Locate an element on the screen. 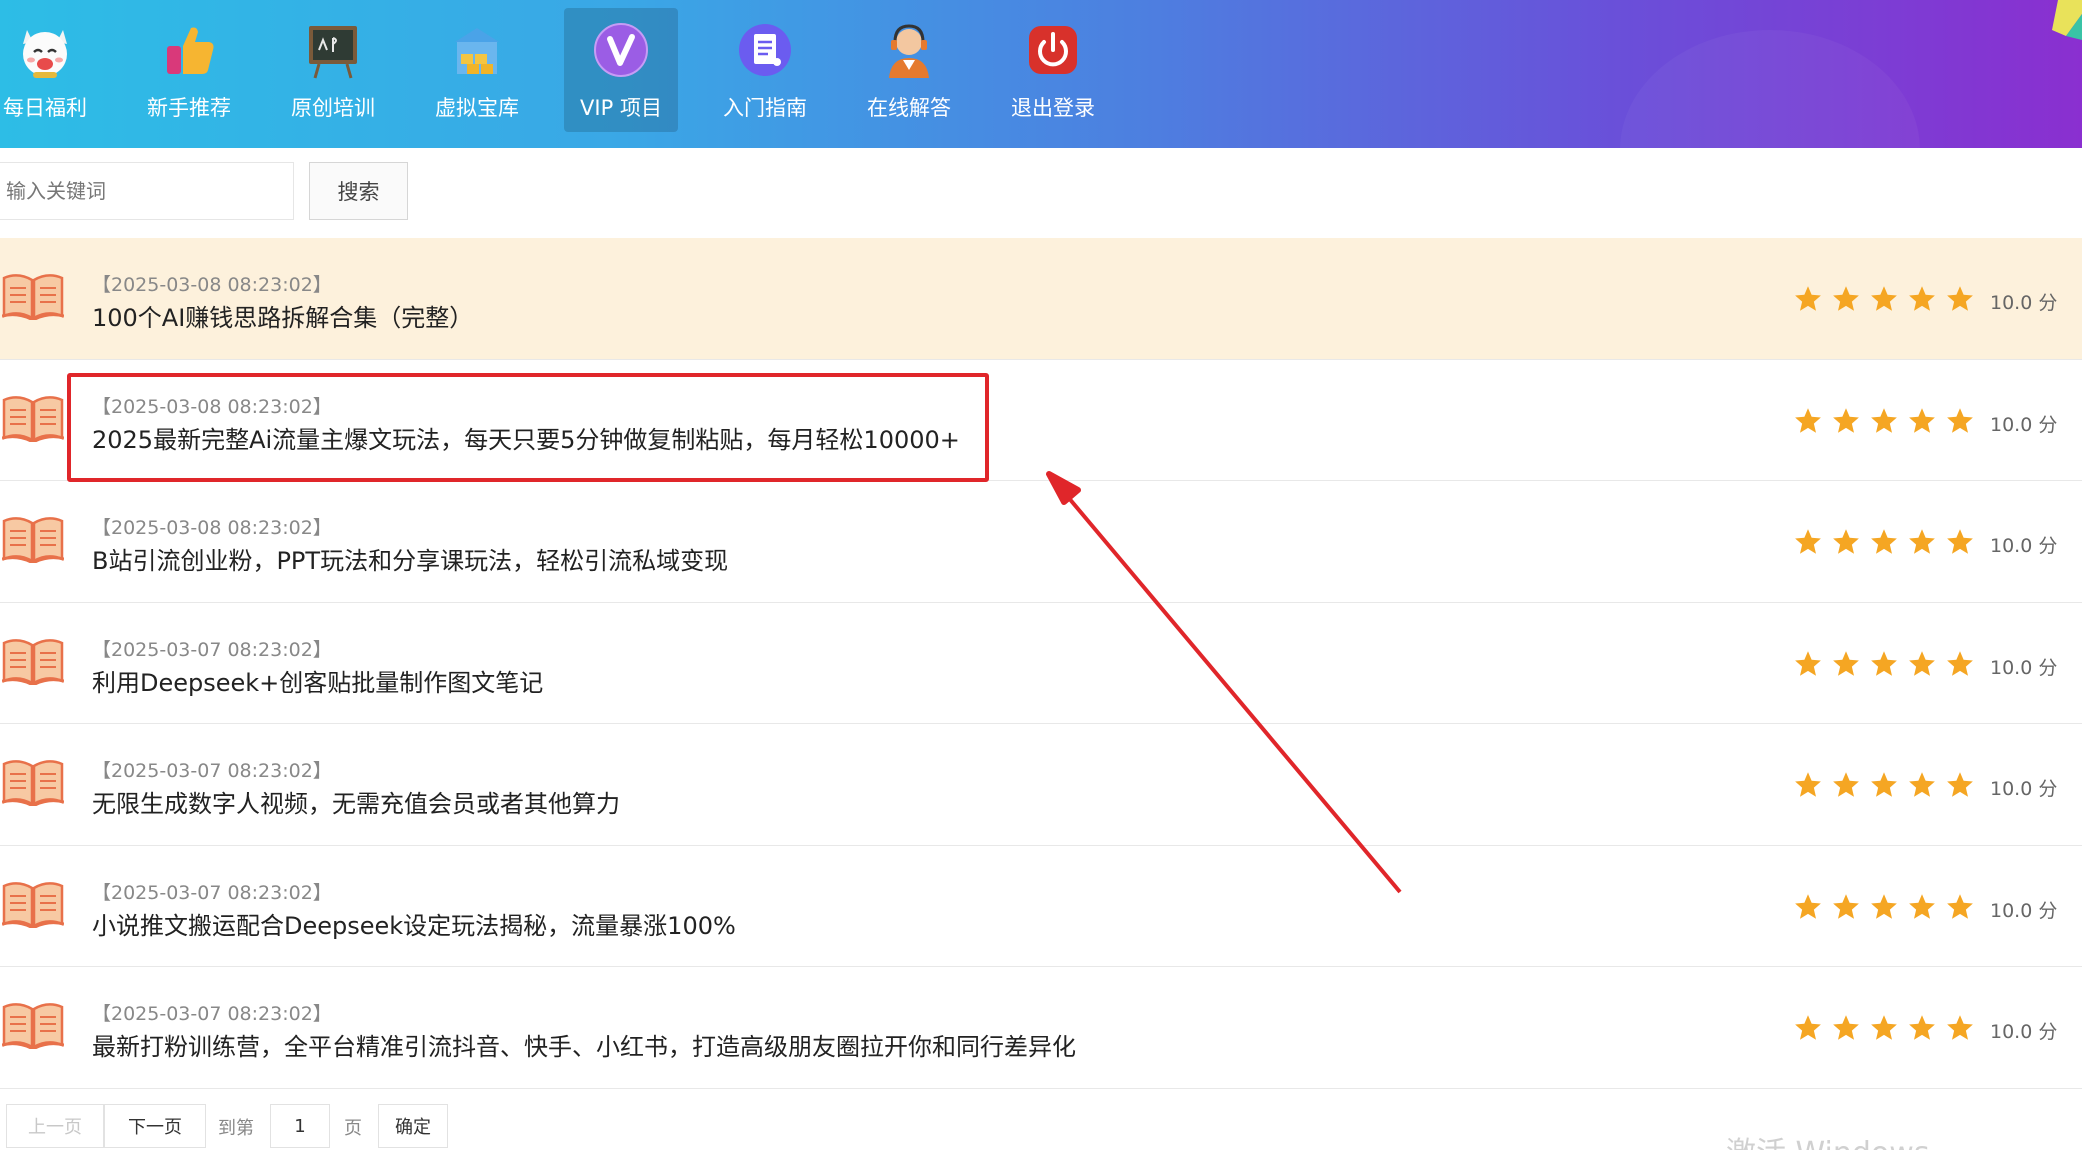 The height and width of the screenshot is (1150, 2082). vip-icon is located at coordinates (621, 50).